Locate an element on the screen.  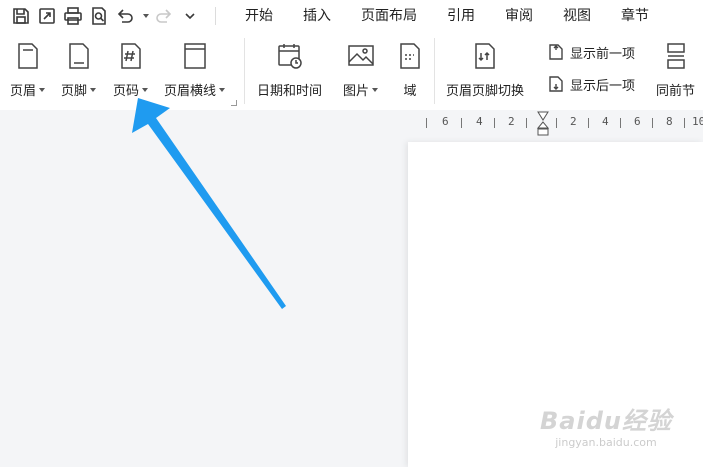
header-icon is located at coordinates (28, 56).